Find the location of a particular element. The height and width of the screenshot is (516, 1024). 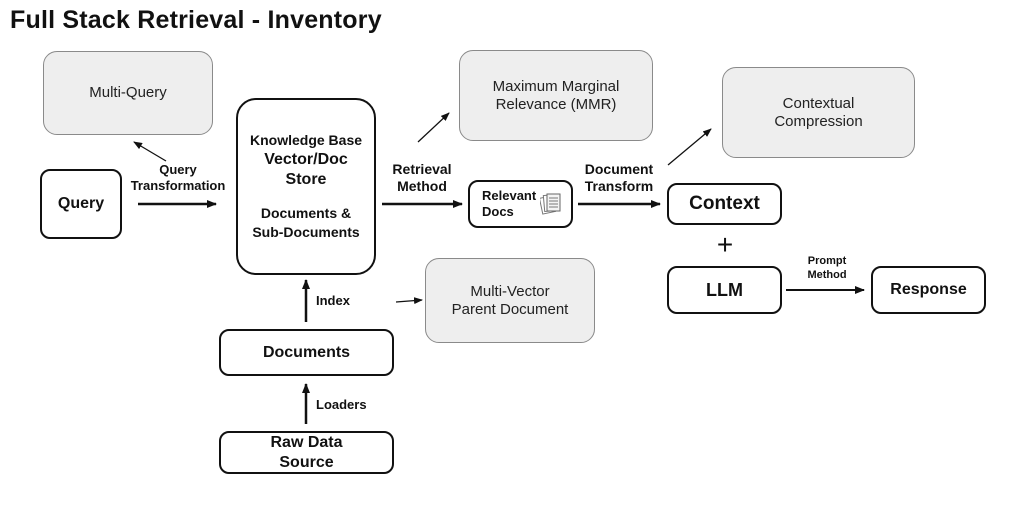

retrieval-method-label: Retrieval Method is located at coordinates (422, 178).